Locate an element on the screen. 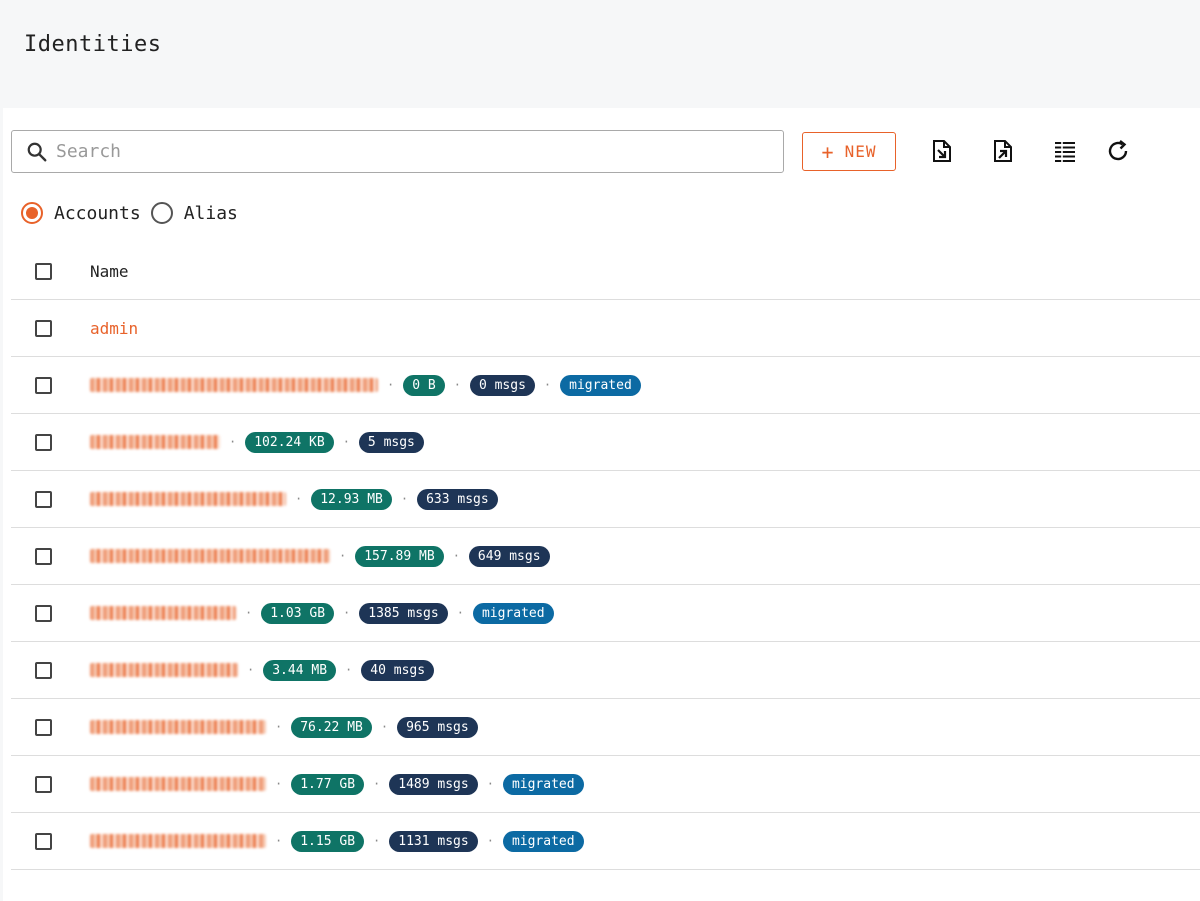  radio-accounts-label: Accounts is located at coordinates (97, 213).